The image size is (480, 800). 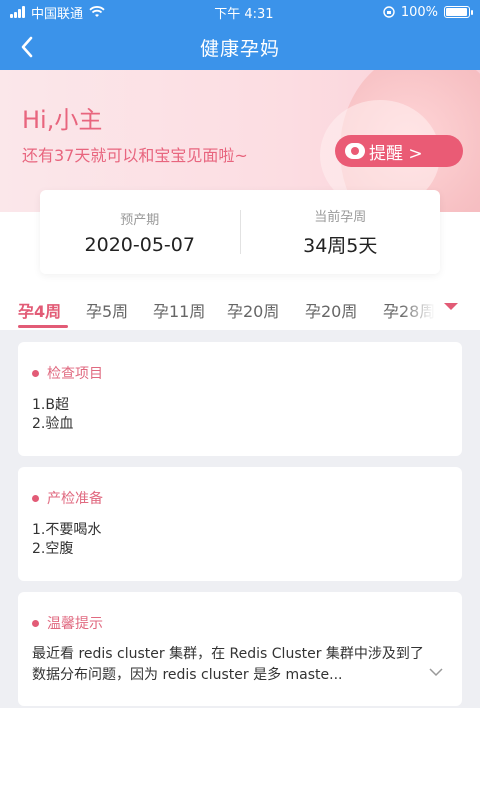 What do you see at coordinates (140, 232) in the screenshot?
I see `due-date-block: 预产期 2020-05-07` at bounding box center [140, 232].